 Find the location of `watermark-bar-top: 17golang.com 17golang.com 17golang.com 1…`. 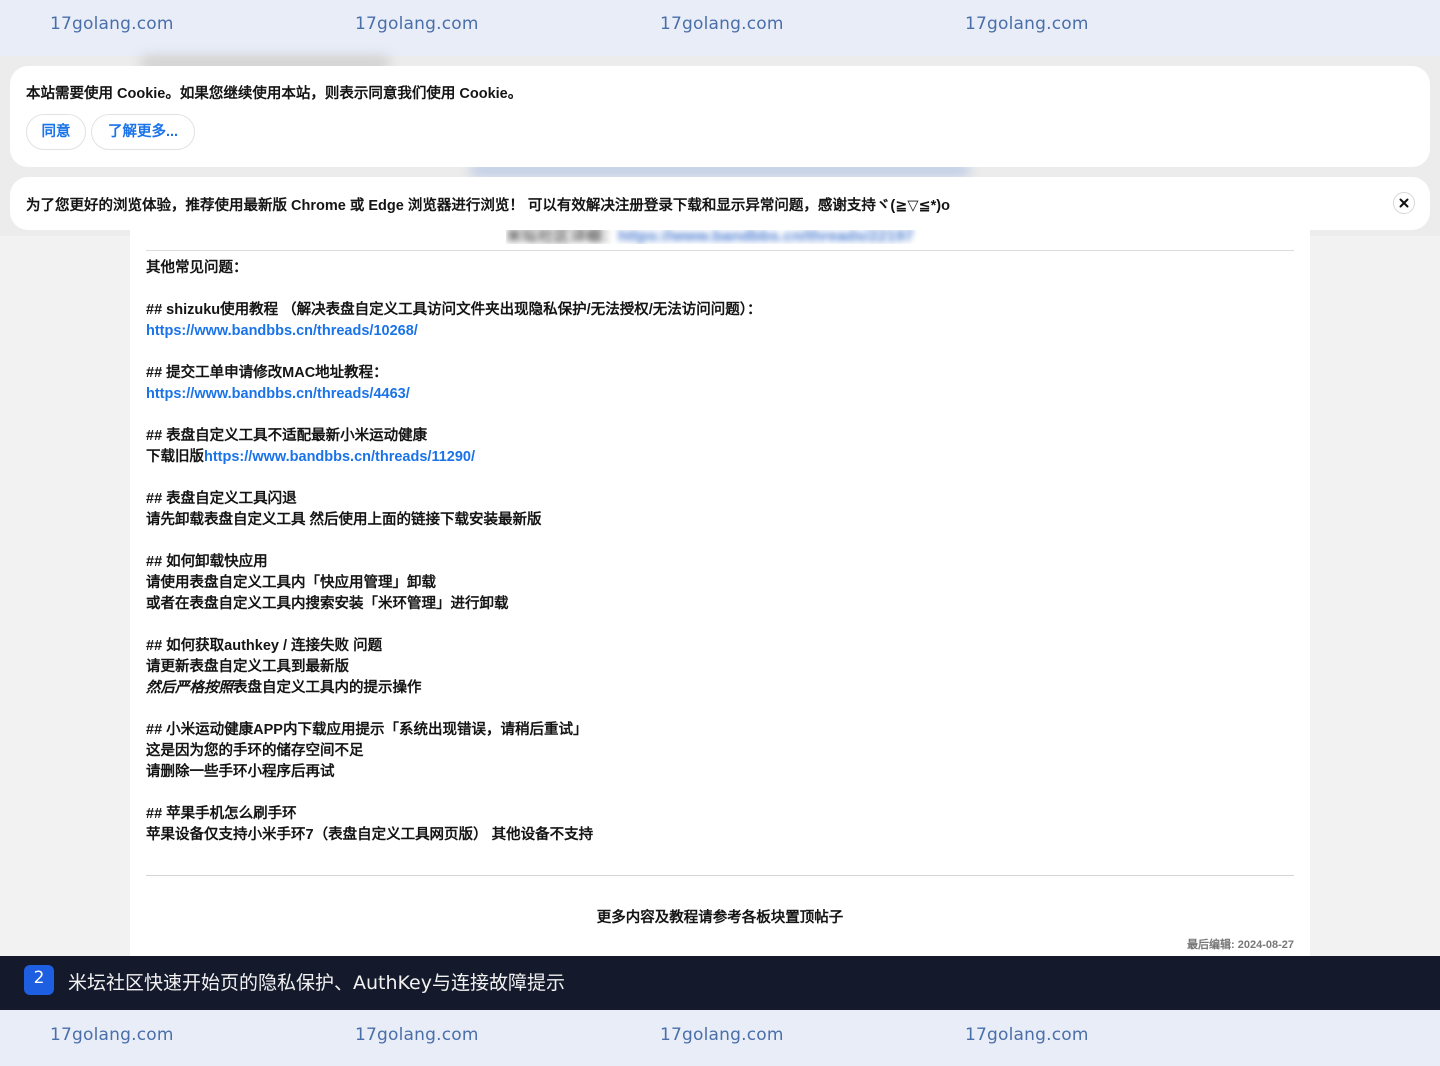

watermark-bar-top: 17golang.com 17golang.com 17golang.com 1… is located at coordinates (720, 28).